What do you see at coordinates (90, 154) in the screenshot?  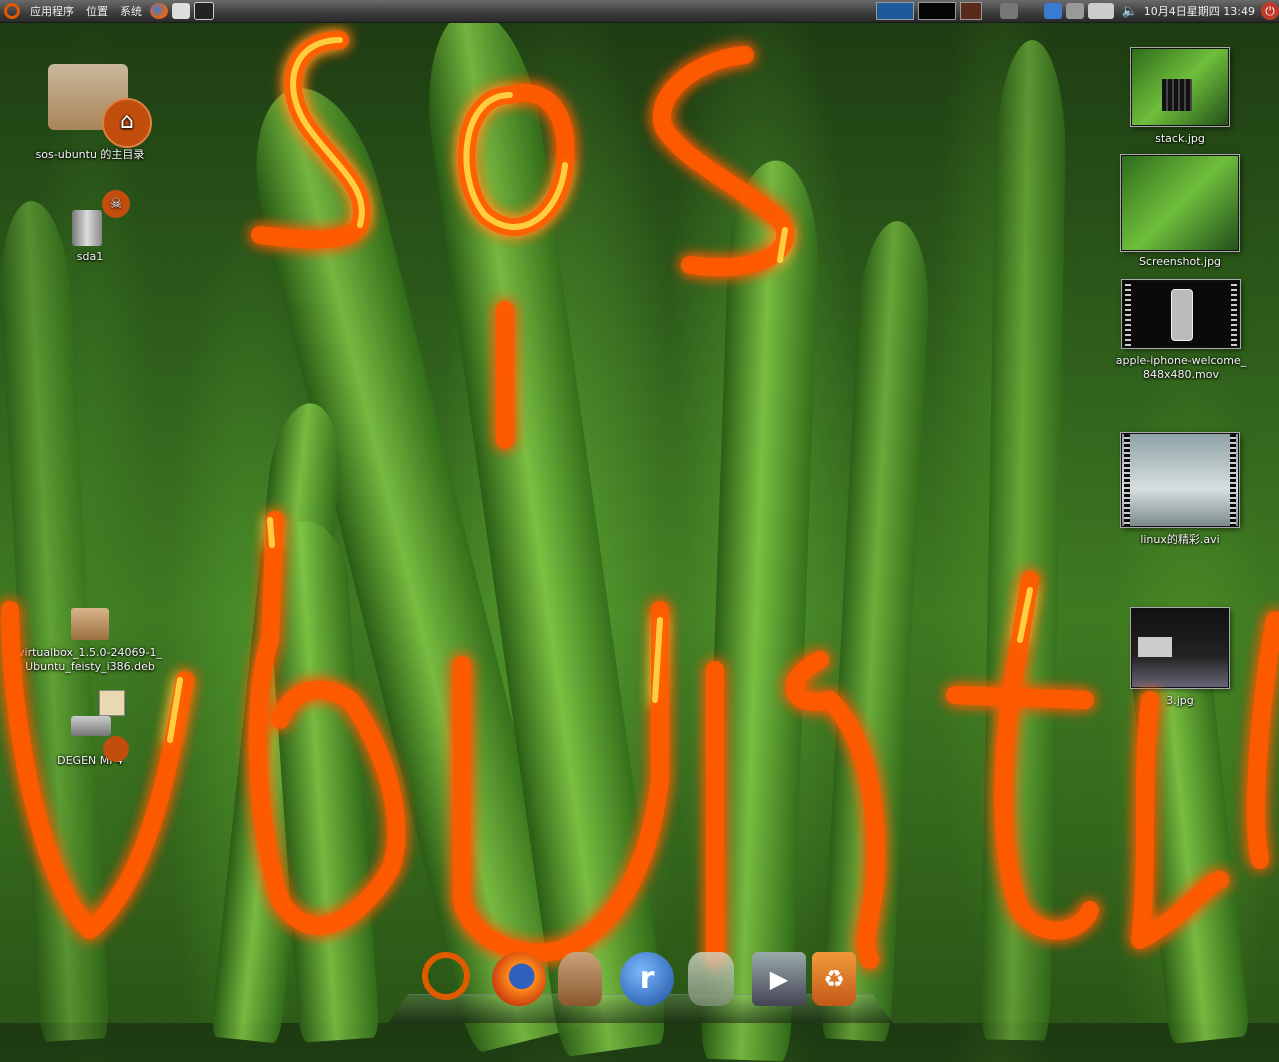 I see `home-folder-label: sos-ubuntu 的主目录` at bounding box center [90, 154].